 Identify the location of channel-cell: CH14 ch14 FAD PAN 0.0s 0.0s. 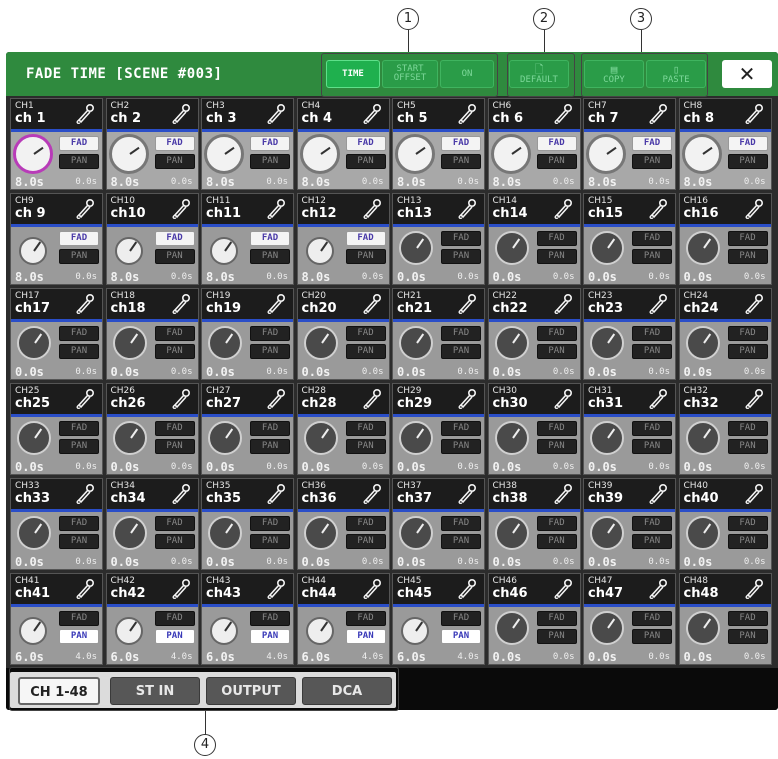
(534, 239).